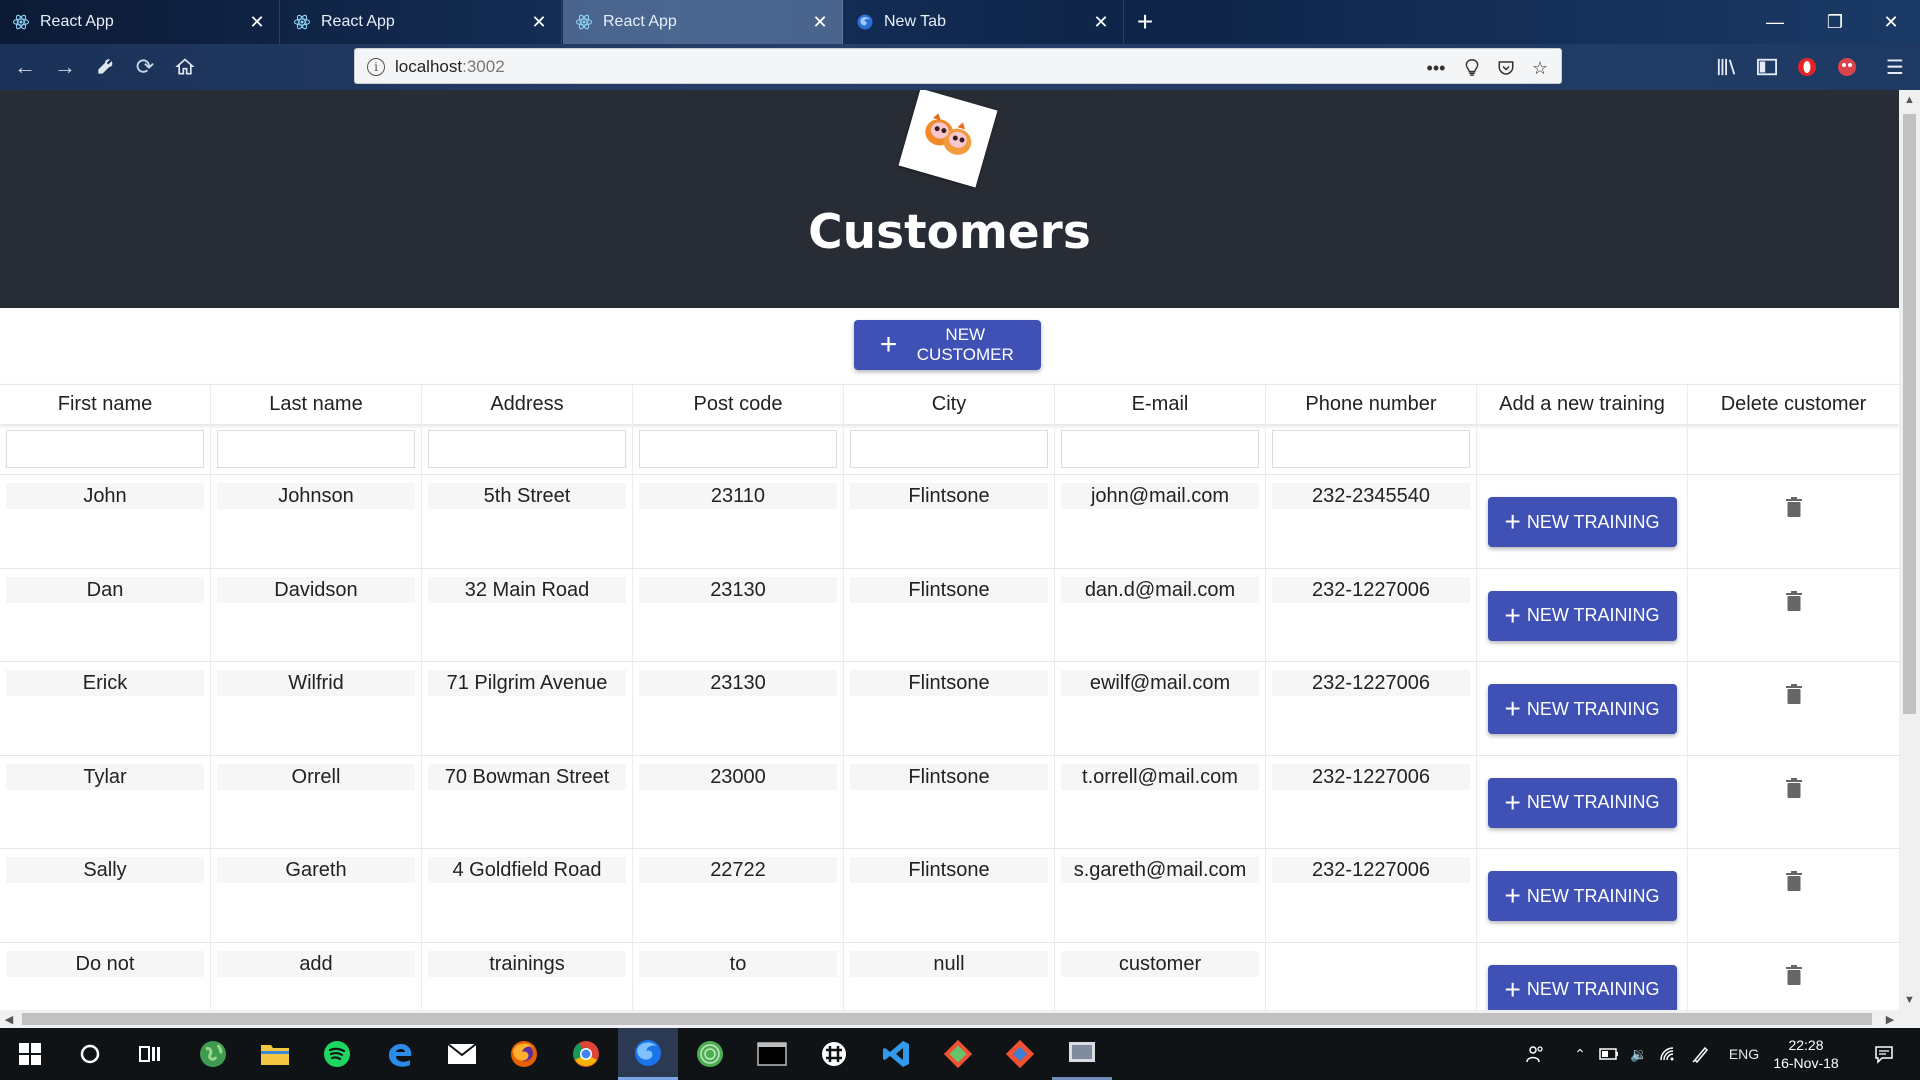 This screenshot has width=1920, height=1080. Describe the element at coordinates (105, 496) in the screenshot. I see `first-name-cell: John` at that location.